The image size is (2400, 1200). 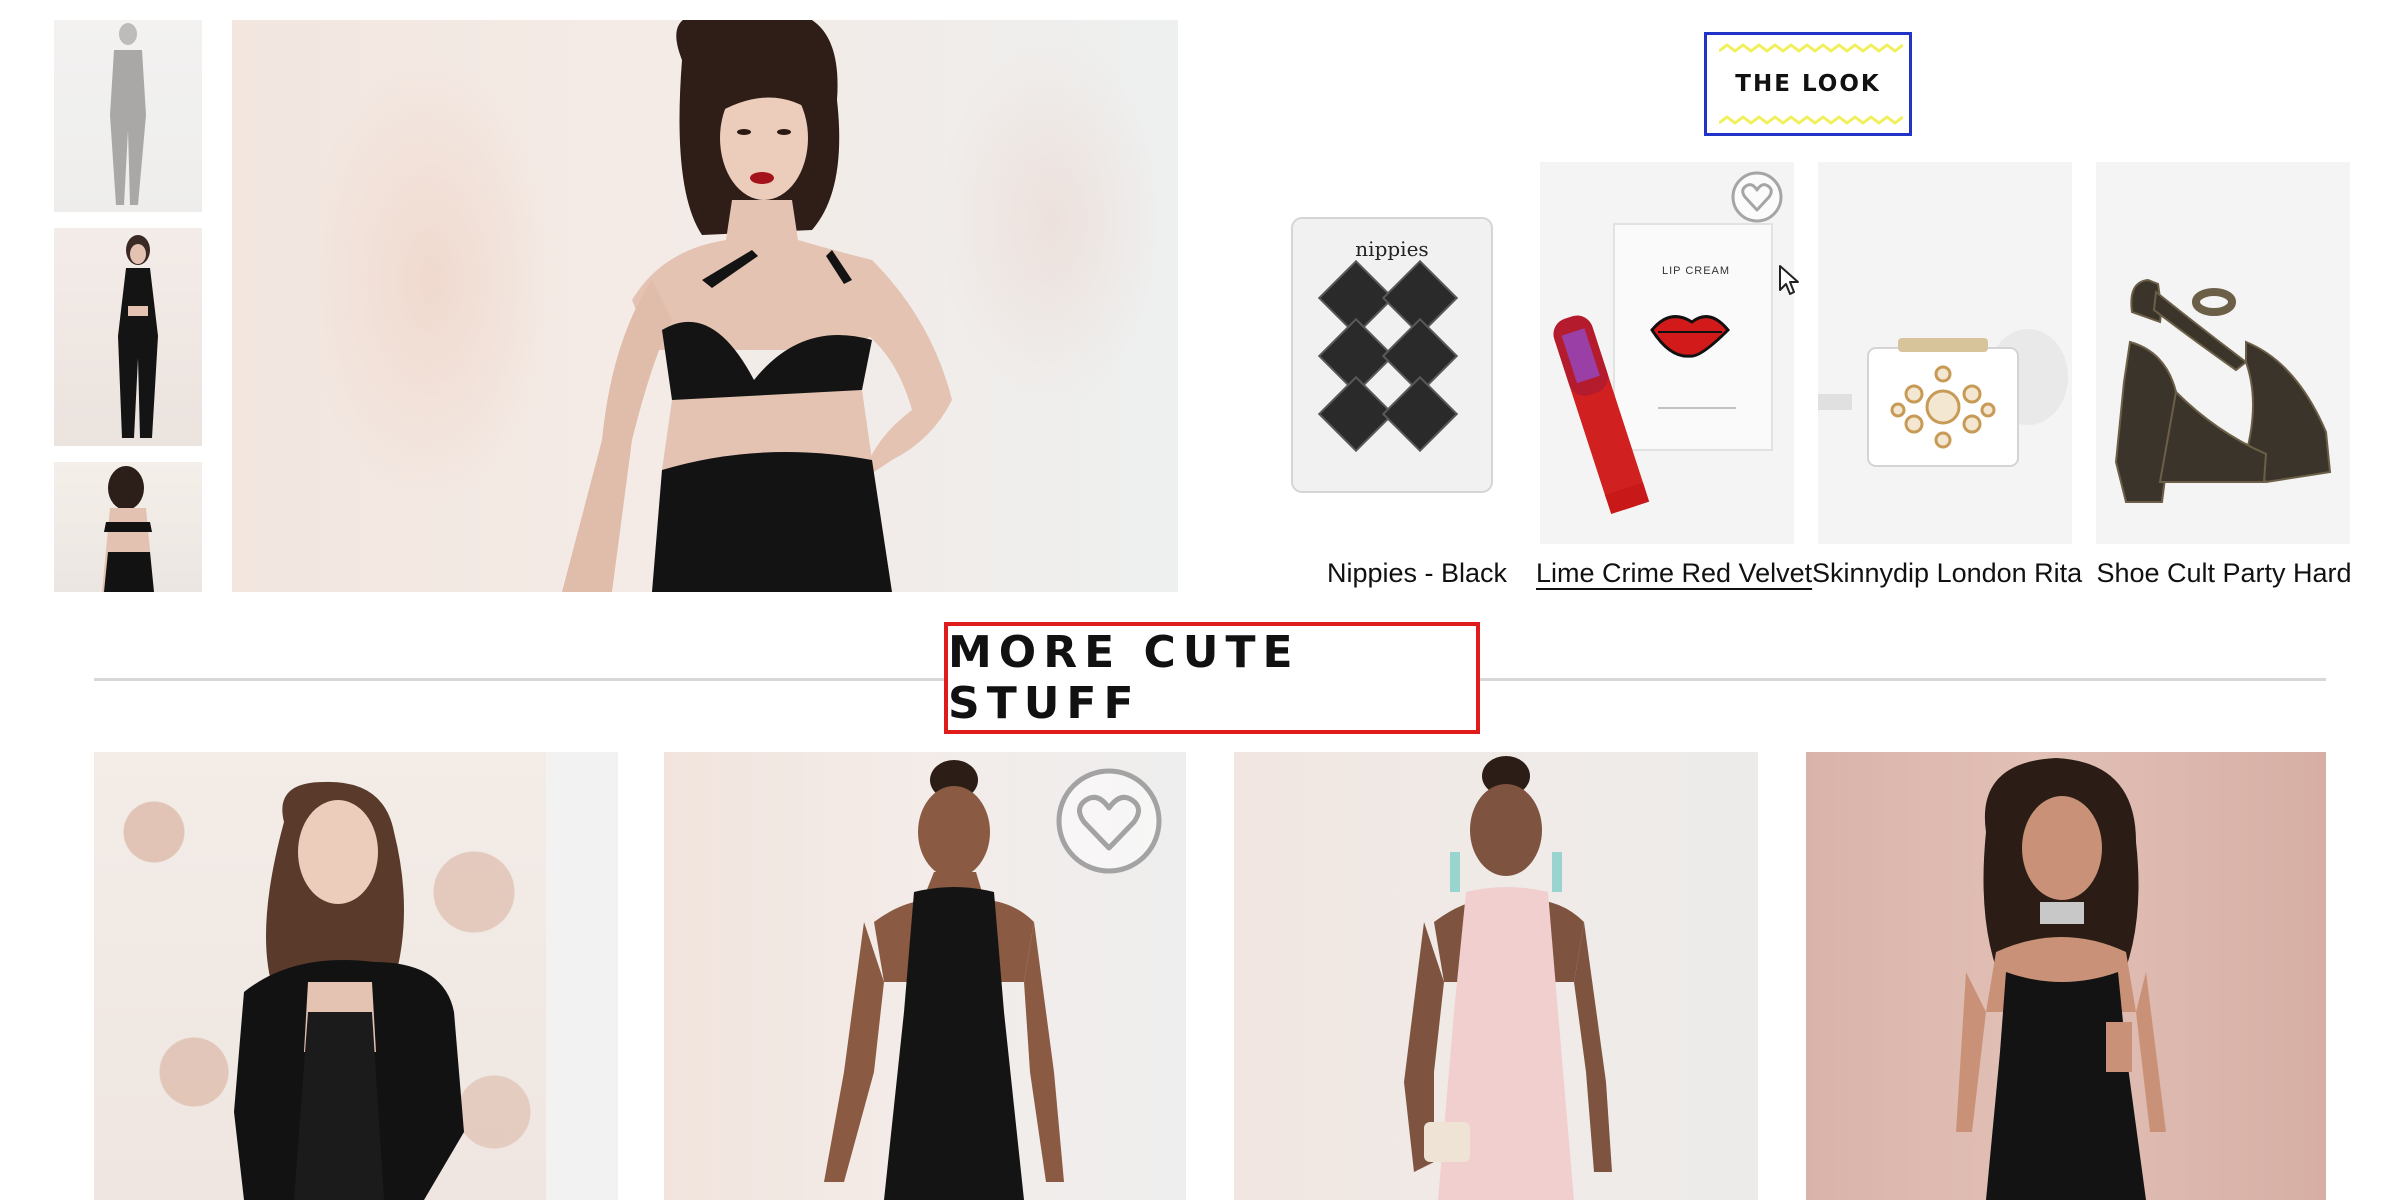 I want to click on the-look-tag: THE LOOK, so click(x=1808, y=84).